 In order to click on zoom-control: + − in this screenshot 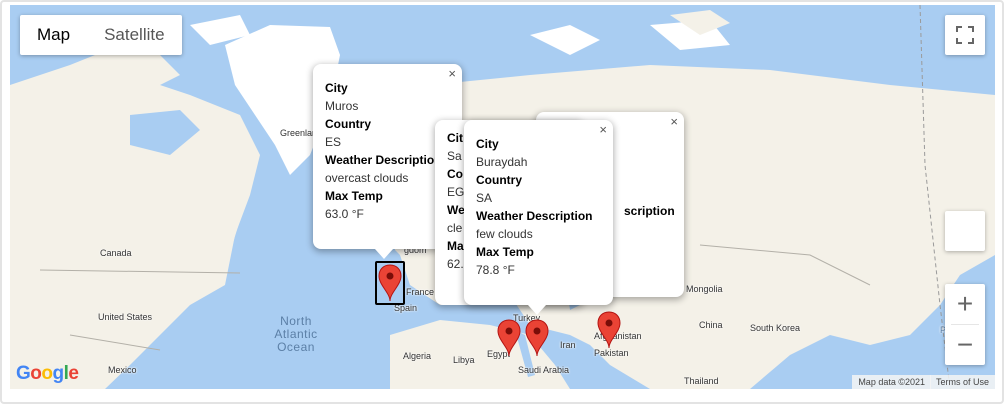, I will do `click(965, 324)`.